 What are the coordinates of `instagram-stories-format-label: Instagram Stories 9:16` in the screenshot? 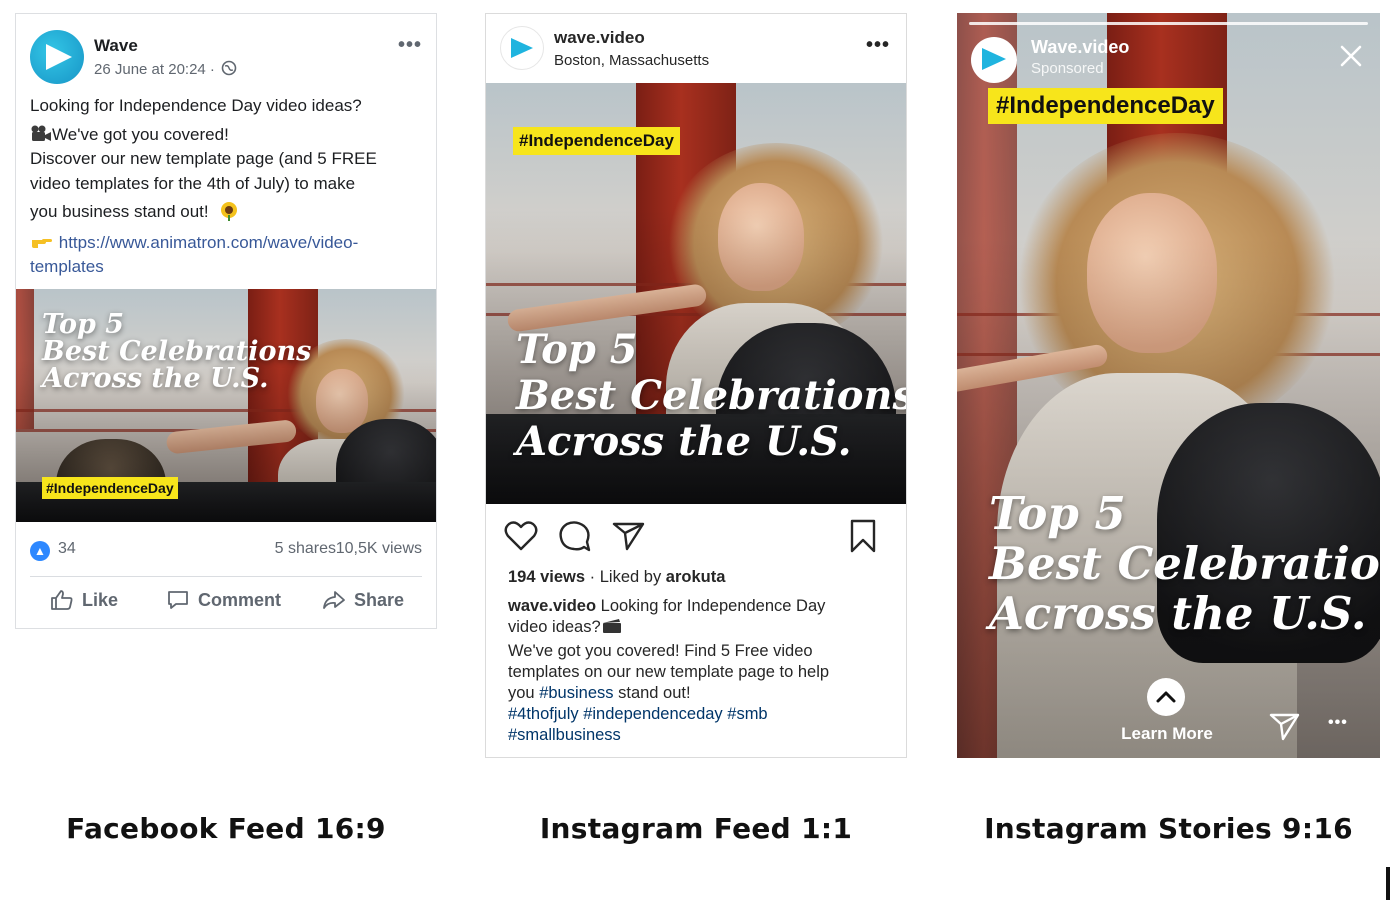 It's located at (1168, 828).